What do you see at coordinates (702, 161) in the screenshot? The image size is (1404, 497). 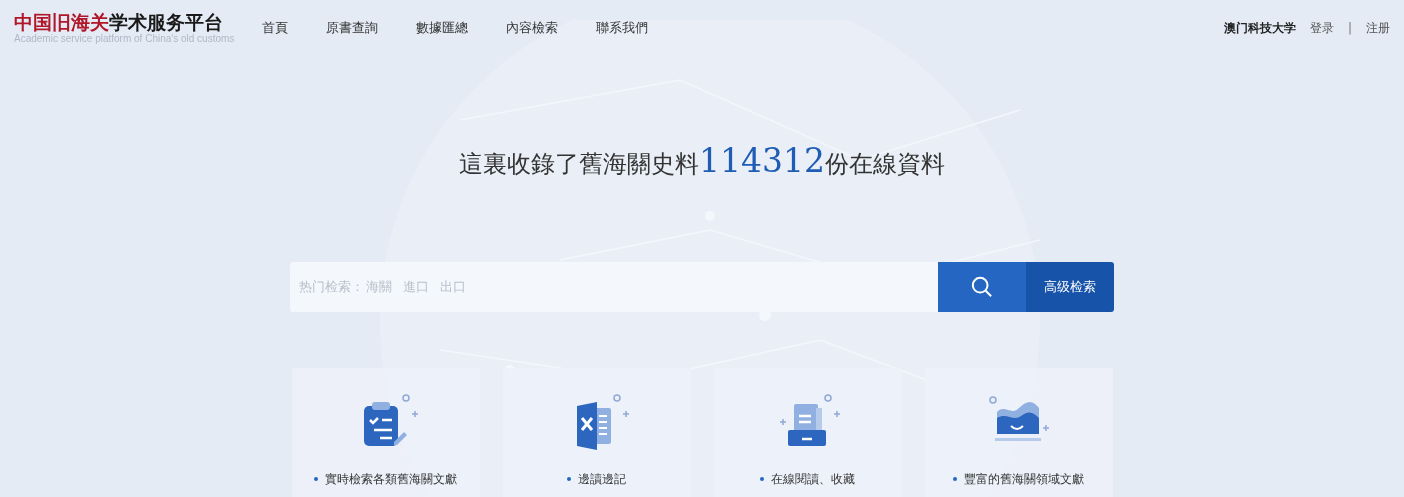 I see `headline: 這裏收錄了舊海關史料 114312份在線資料` at bounding box center [702, 161].